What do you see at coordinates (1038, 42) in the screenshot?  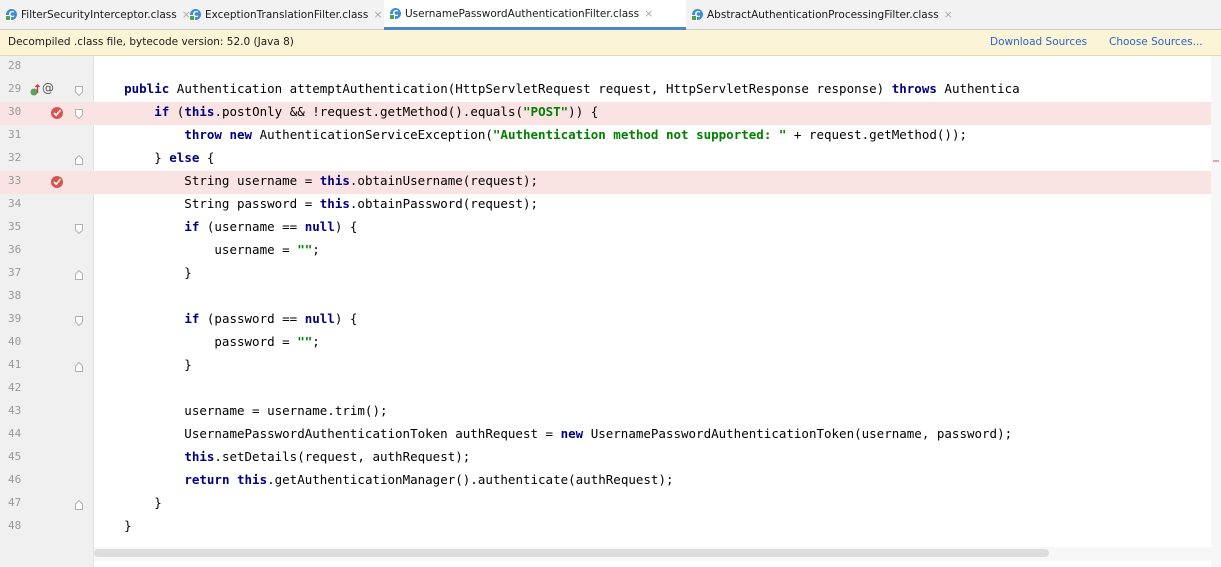 I see `download-sources-link: Download Sources` at bounding box center [1038, 42].